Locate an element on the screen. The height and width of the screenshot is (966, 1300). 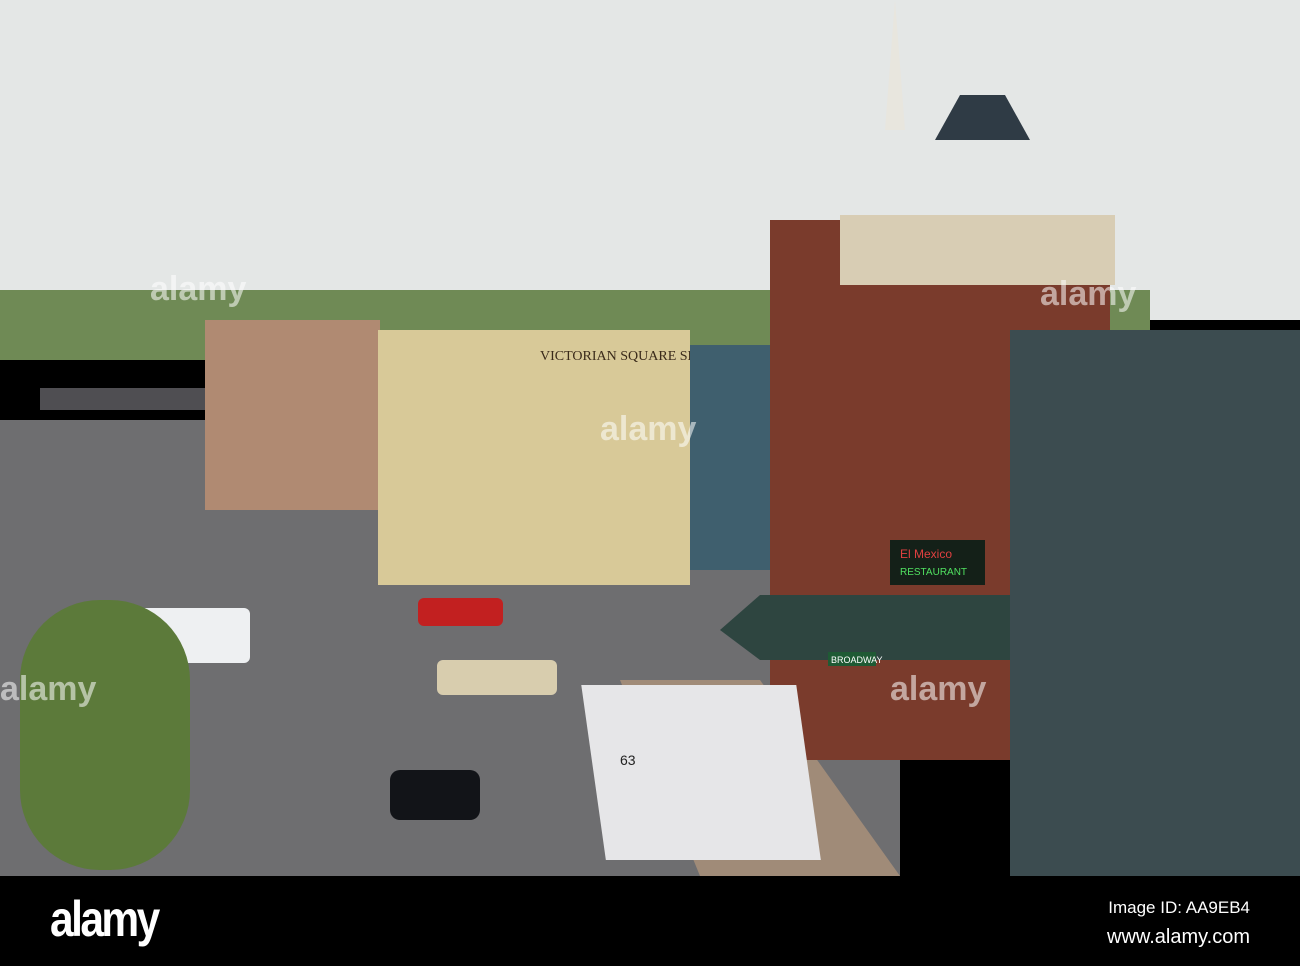
glass-building is located at coordinates (1155, 603).